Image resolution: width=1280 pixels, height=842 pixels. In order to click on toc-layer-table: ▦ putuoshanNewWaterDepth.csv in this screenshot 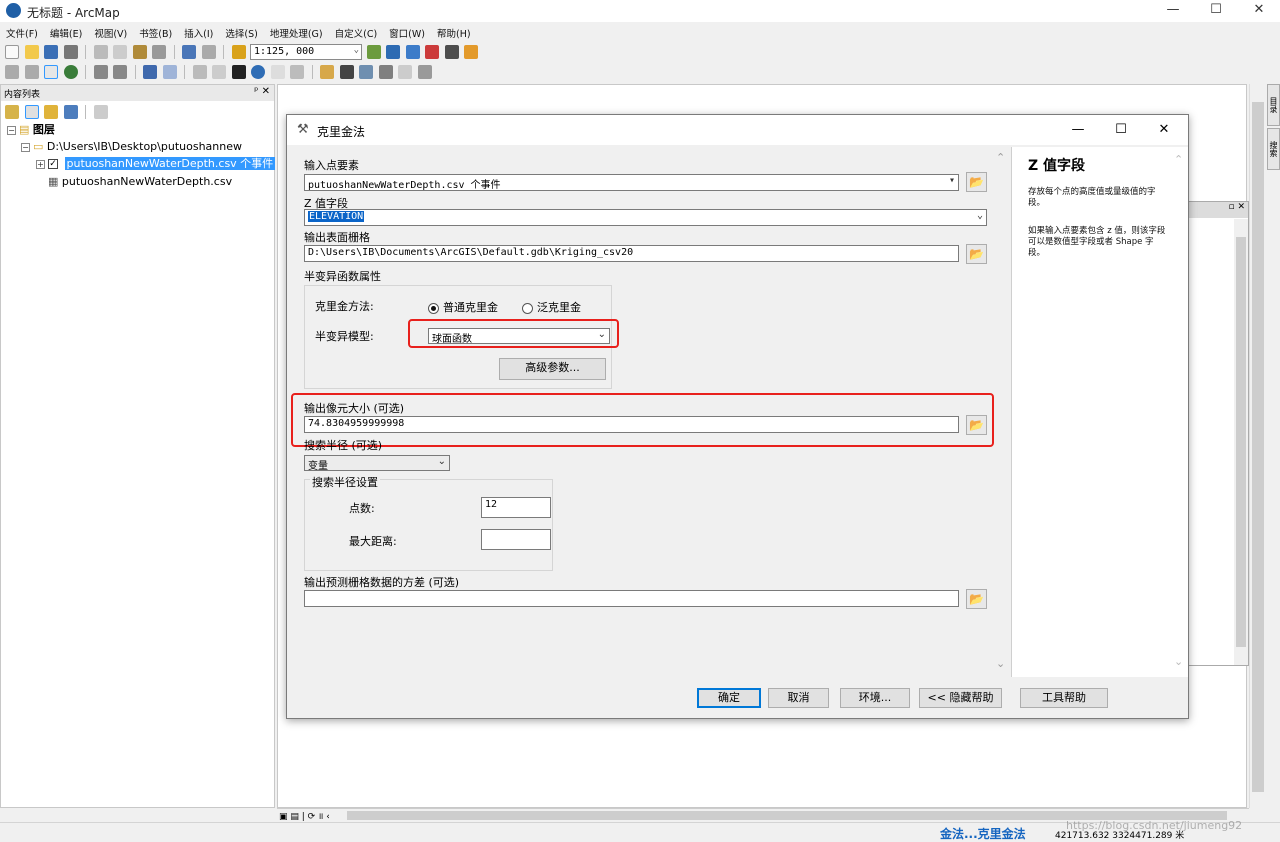, I will do `click(140, 181)`.